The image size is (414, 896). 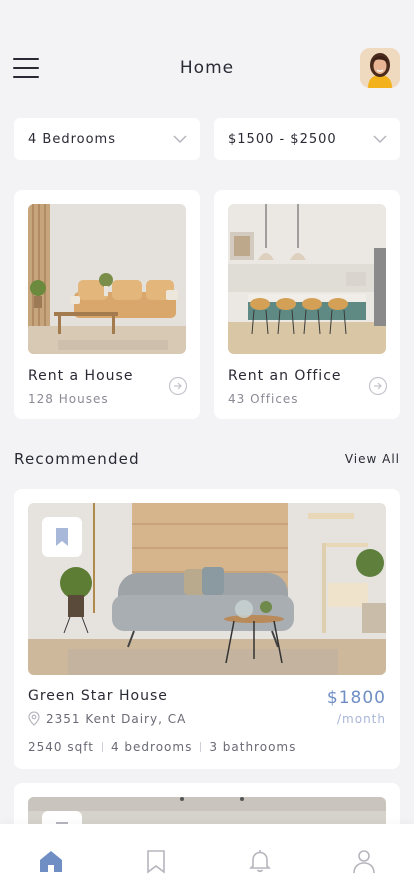 What do you see at coordinates (282, 139) in the screenshot?
I see `price-range-select-value: $1500 - $2500` at bounding box center [282, 139].